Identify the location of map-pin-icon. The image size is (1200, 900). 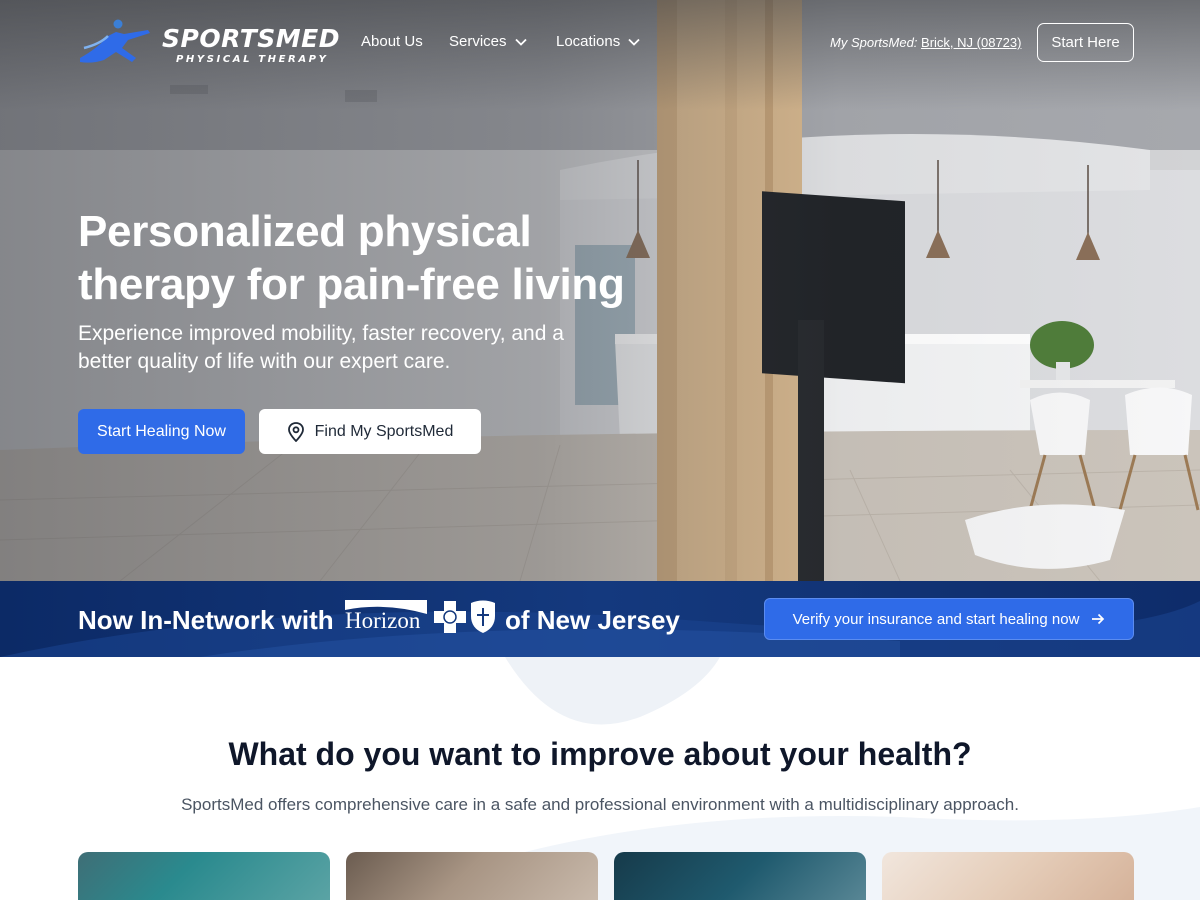
(295, 431).